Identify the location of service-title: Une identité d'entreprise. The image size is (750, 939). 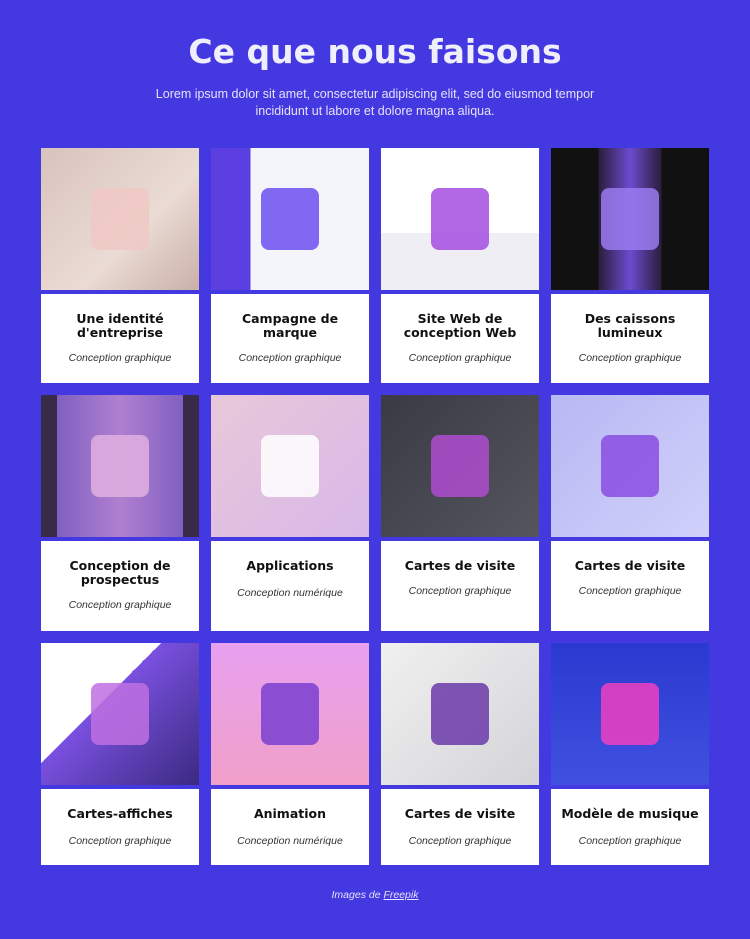
(120, 325).